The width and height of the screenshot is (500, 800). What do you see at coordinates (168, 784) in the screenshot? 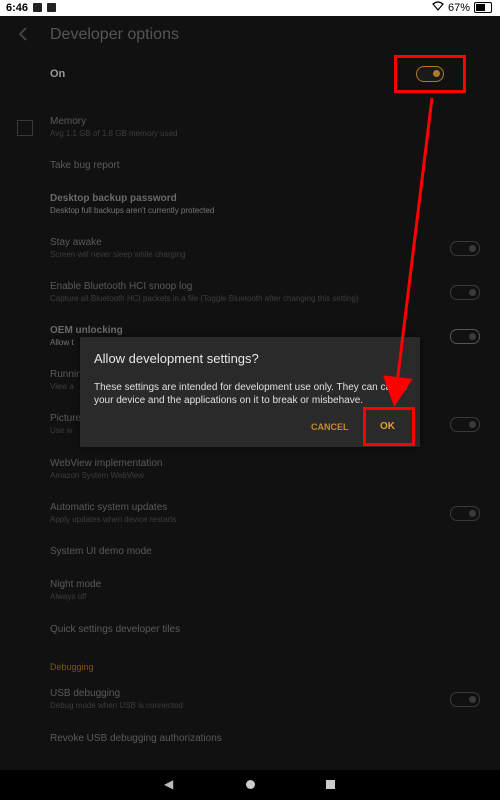
I see `nav-back-icon: ◀` at bounding box center [168, 784].